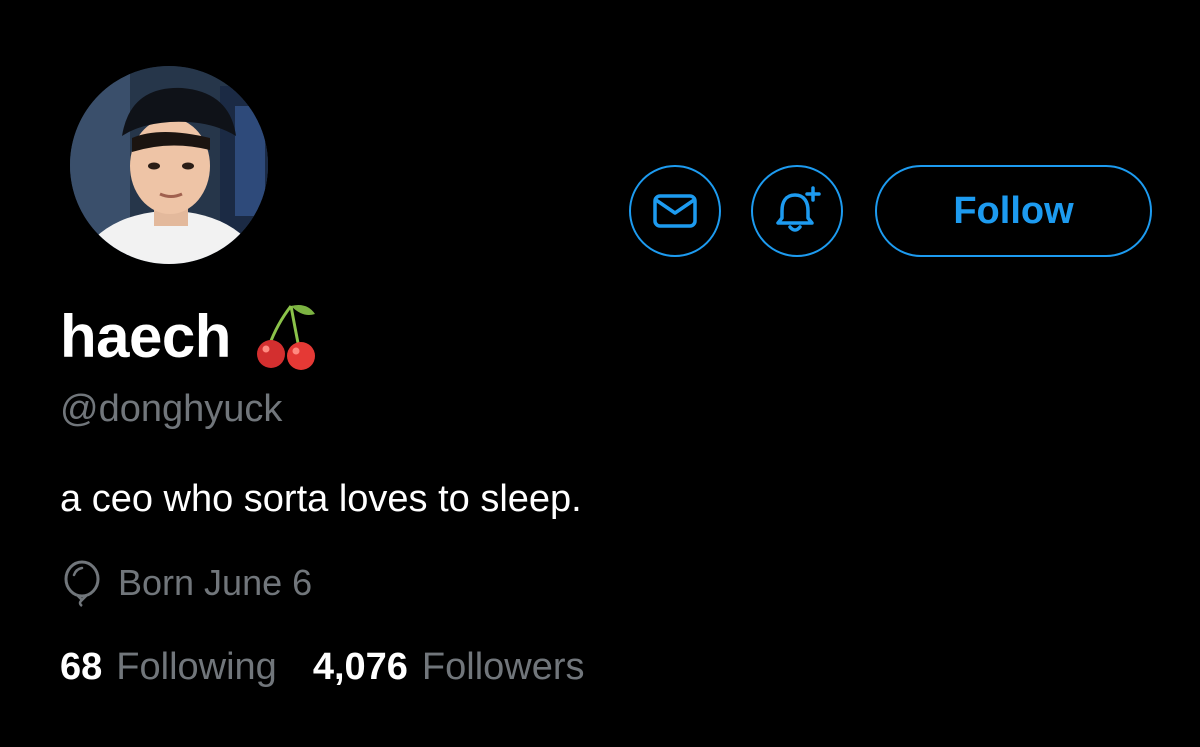 The height and width of the screenshot is (747, 1200). Describe the element at coordinates (287, 336) in the screenshot. I see `cherries-icon` at that location.